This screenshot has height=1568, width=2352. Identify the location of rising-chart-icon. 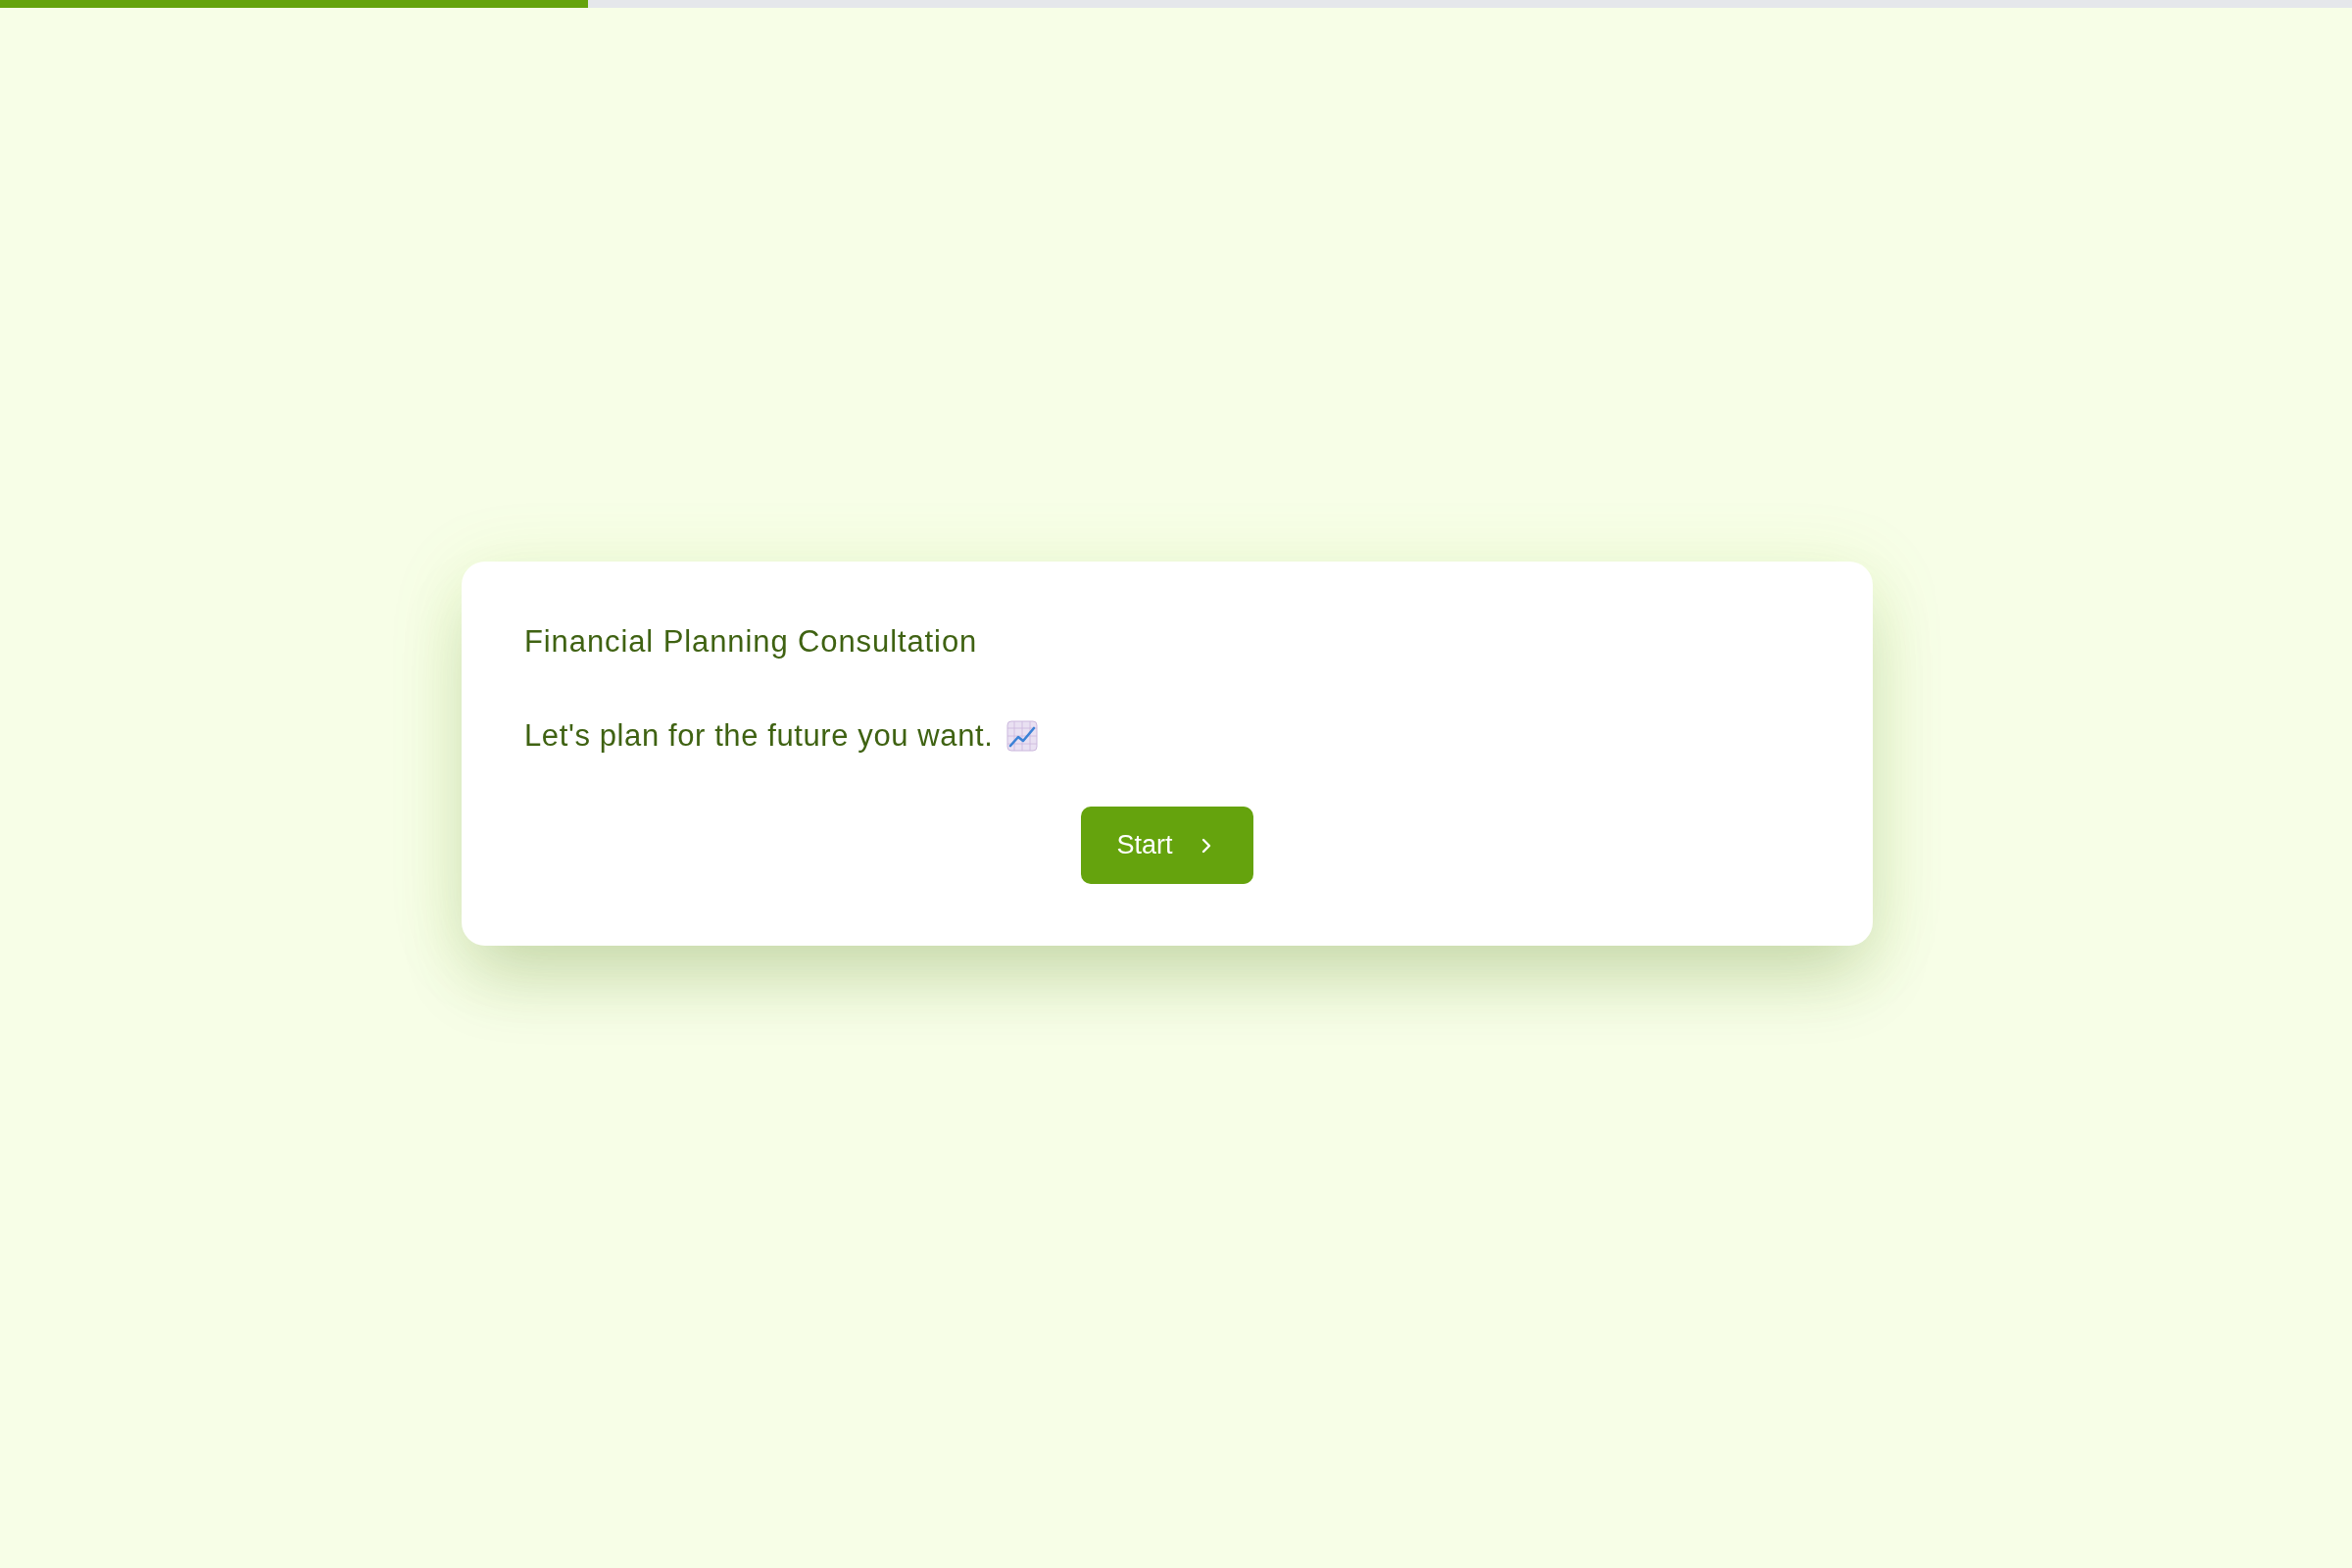
(1022, 736).